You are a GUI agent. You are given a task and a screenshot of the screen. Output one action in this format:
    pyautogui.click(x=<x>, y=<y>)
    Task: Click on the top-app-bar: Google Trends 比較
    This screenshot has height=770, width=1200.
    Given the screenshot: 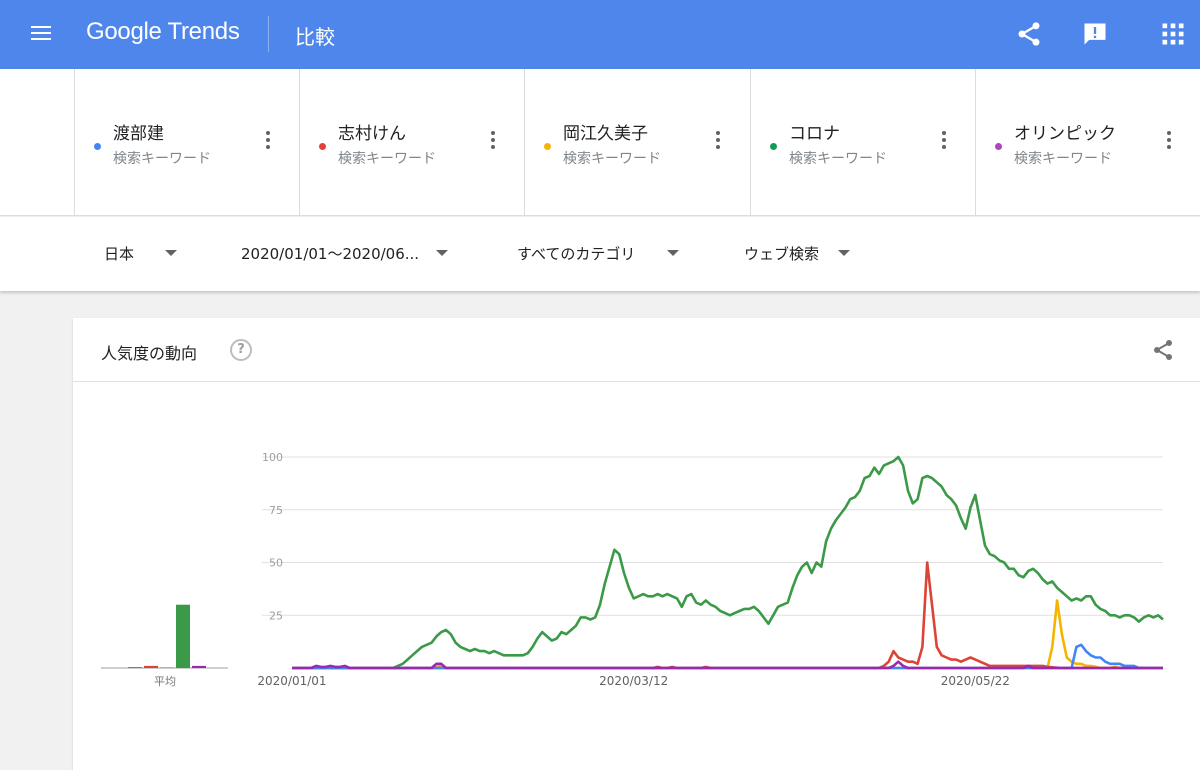 What is the action you would take?
    pyautogui.click(x=600, y=34)
    